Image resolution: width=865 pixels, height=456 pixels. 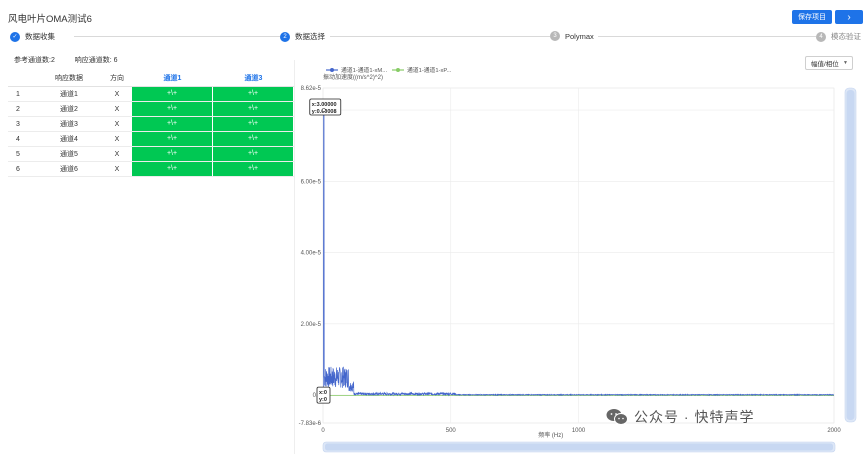 I want to click on header-channel-3: 通道3, so click(x=253, y=78).